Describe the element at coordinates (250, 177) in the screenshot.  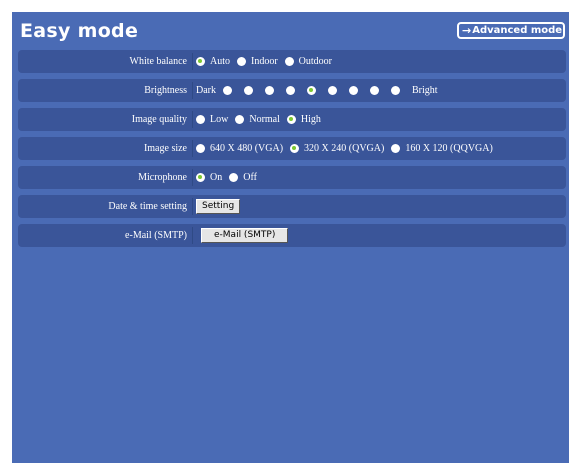
I see `microphone-option-label: Off` at that location.